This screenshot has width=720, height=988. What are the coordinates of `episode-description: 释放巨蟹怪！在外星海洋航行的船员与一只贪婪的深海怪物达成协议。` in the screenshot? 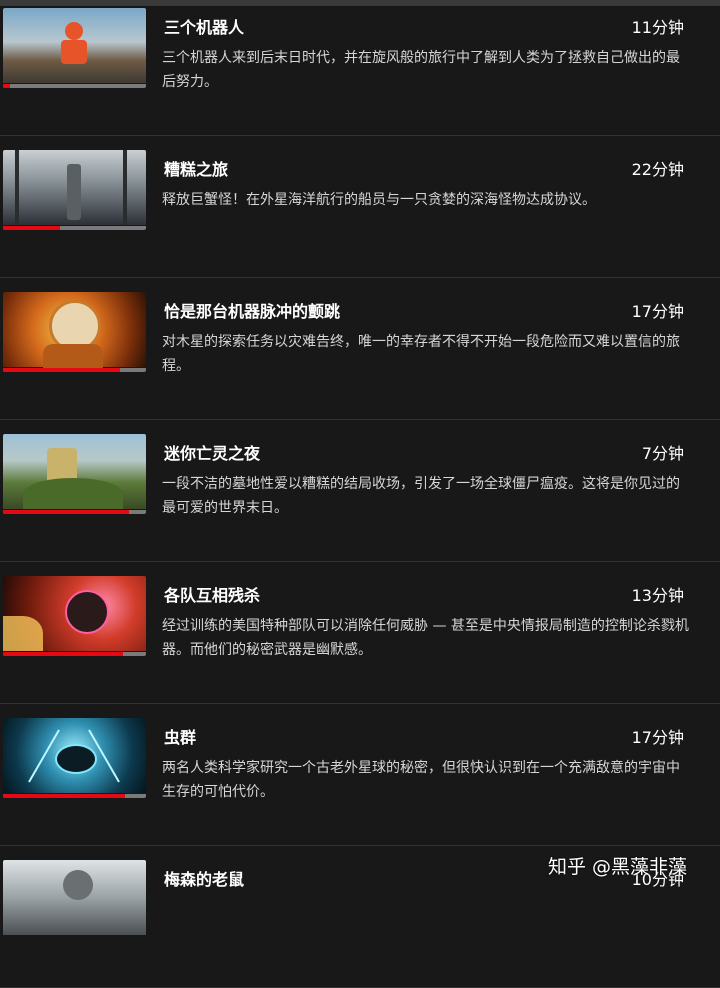 It's located at (379, 200).